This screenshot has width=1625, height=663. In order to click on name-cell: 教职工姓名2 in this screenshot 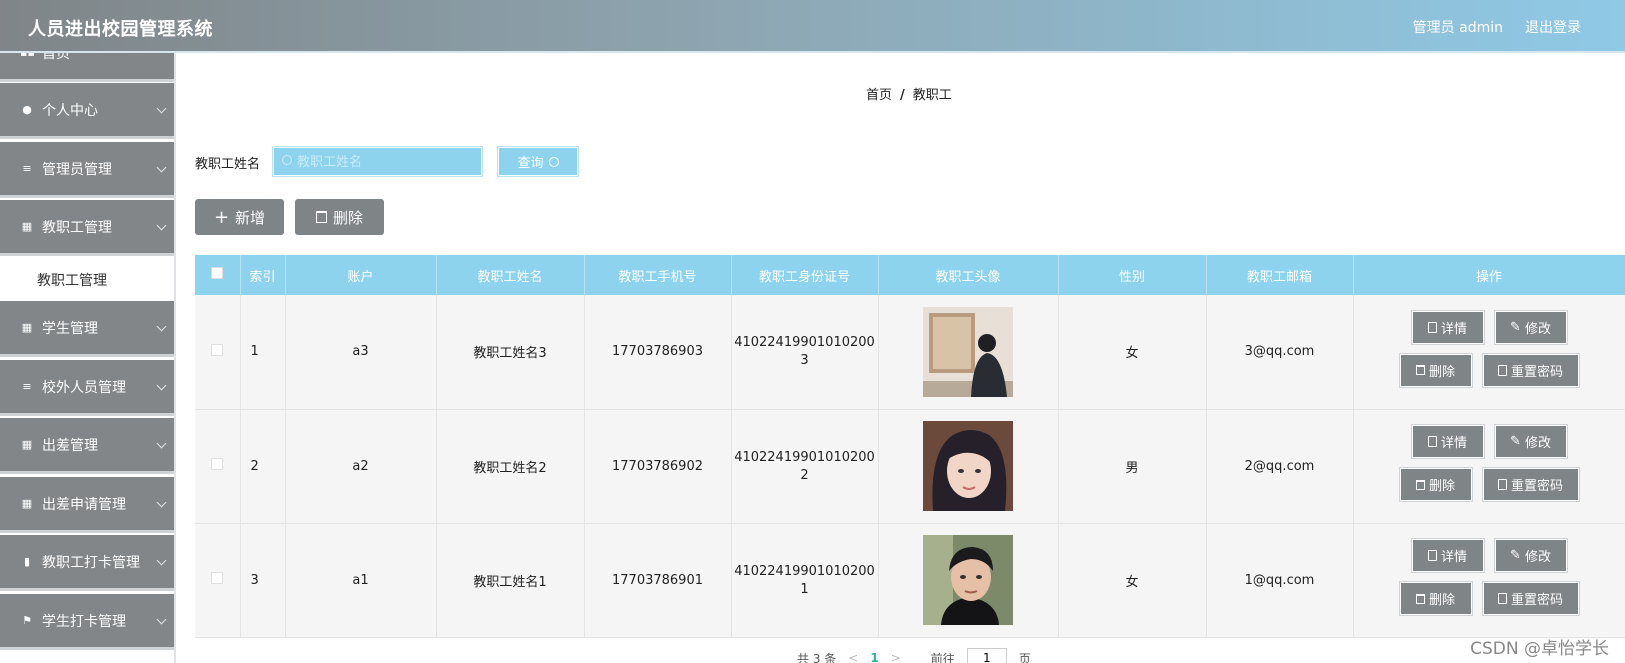, I will do `click(510, 466)`.